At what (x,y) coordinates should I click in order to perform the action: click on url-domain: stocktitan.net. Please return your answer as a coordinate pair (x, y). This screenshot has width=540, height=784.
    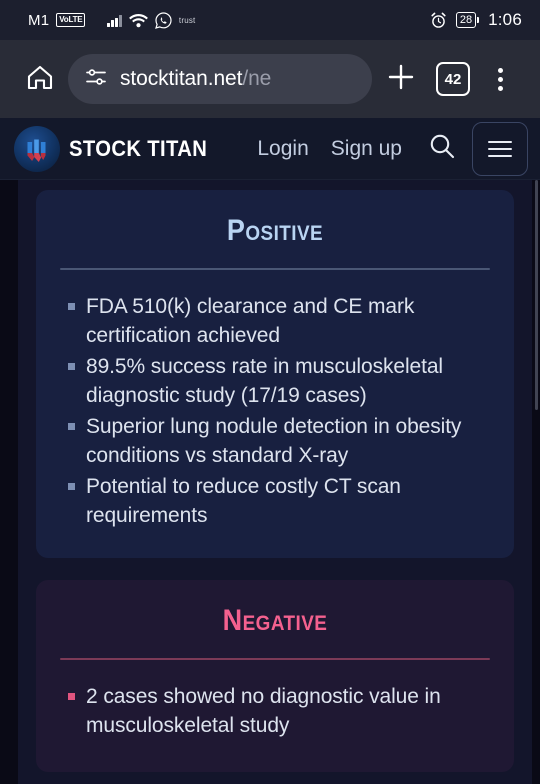
    Looking at the image, I should click on (181, 78).